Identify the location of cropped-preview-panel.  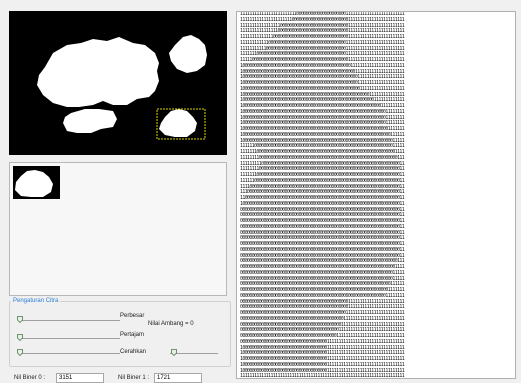
(118, 229).